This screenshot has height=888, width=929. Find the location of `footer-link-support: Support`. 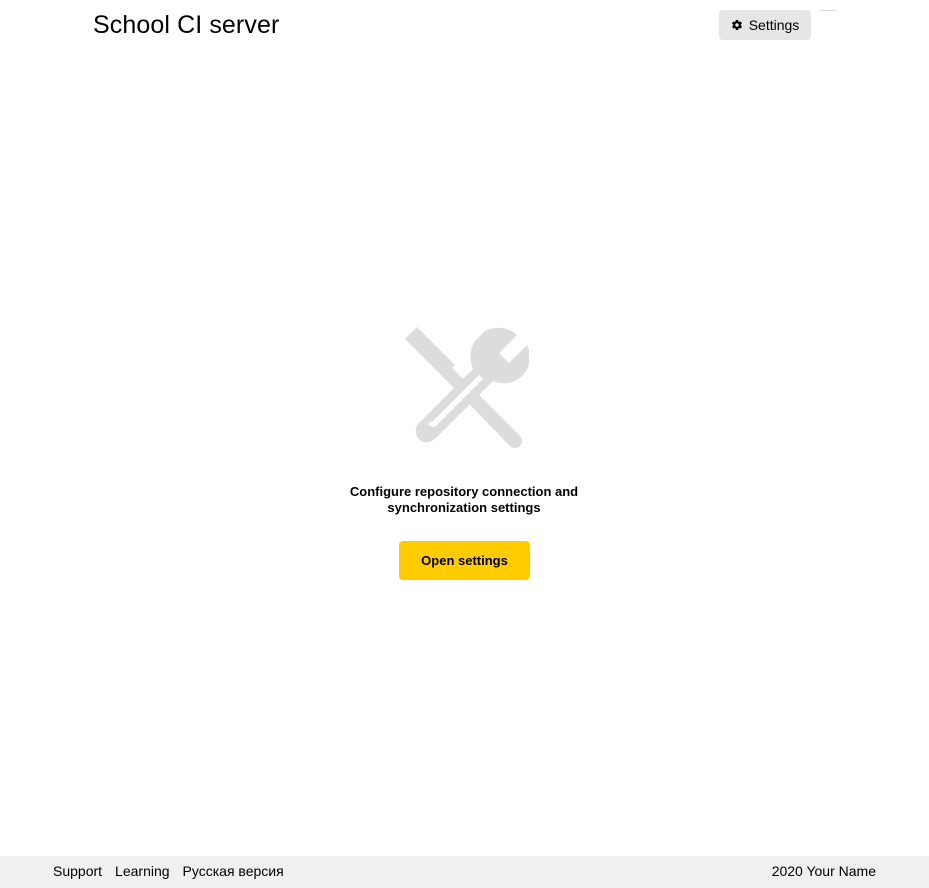

footer-link-support: Support is located at coordinates (77, 871).